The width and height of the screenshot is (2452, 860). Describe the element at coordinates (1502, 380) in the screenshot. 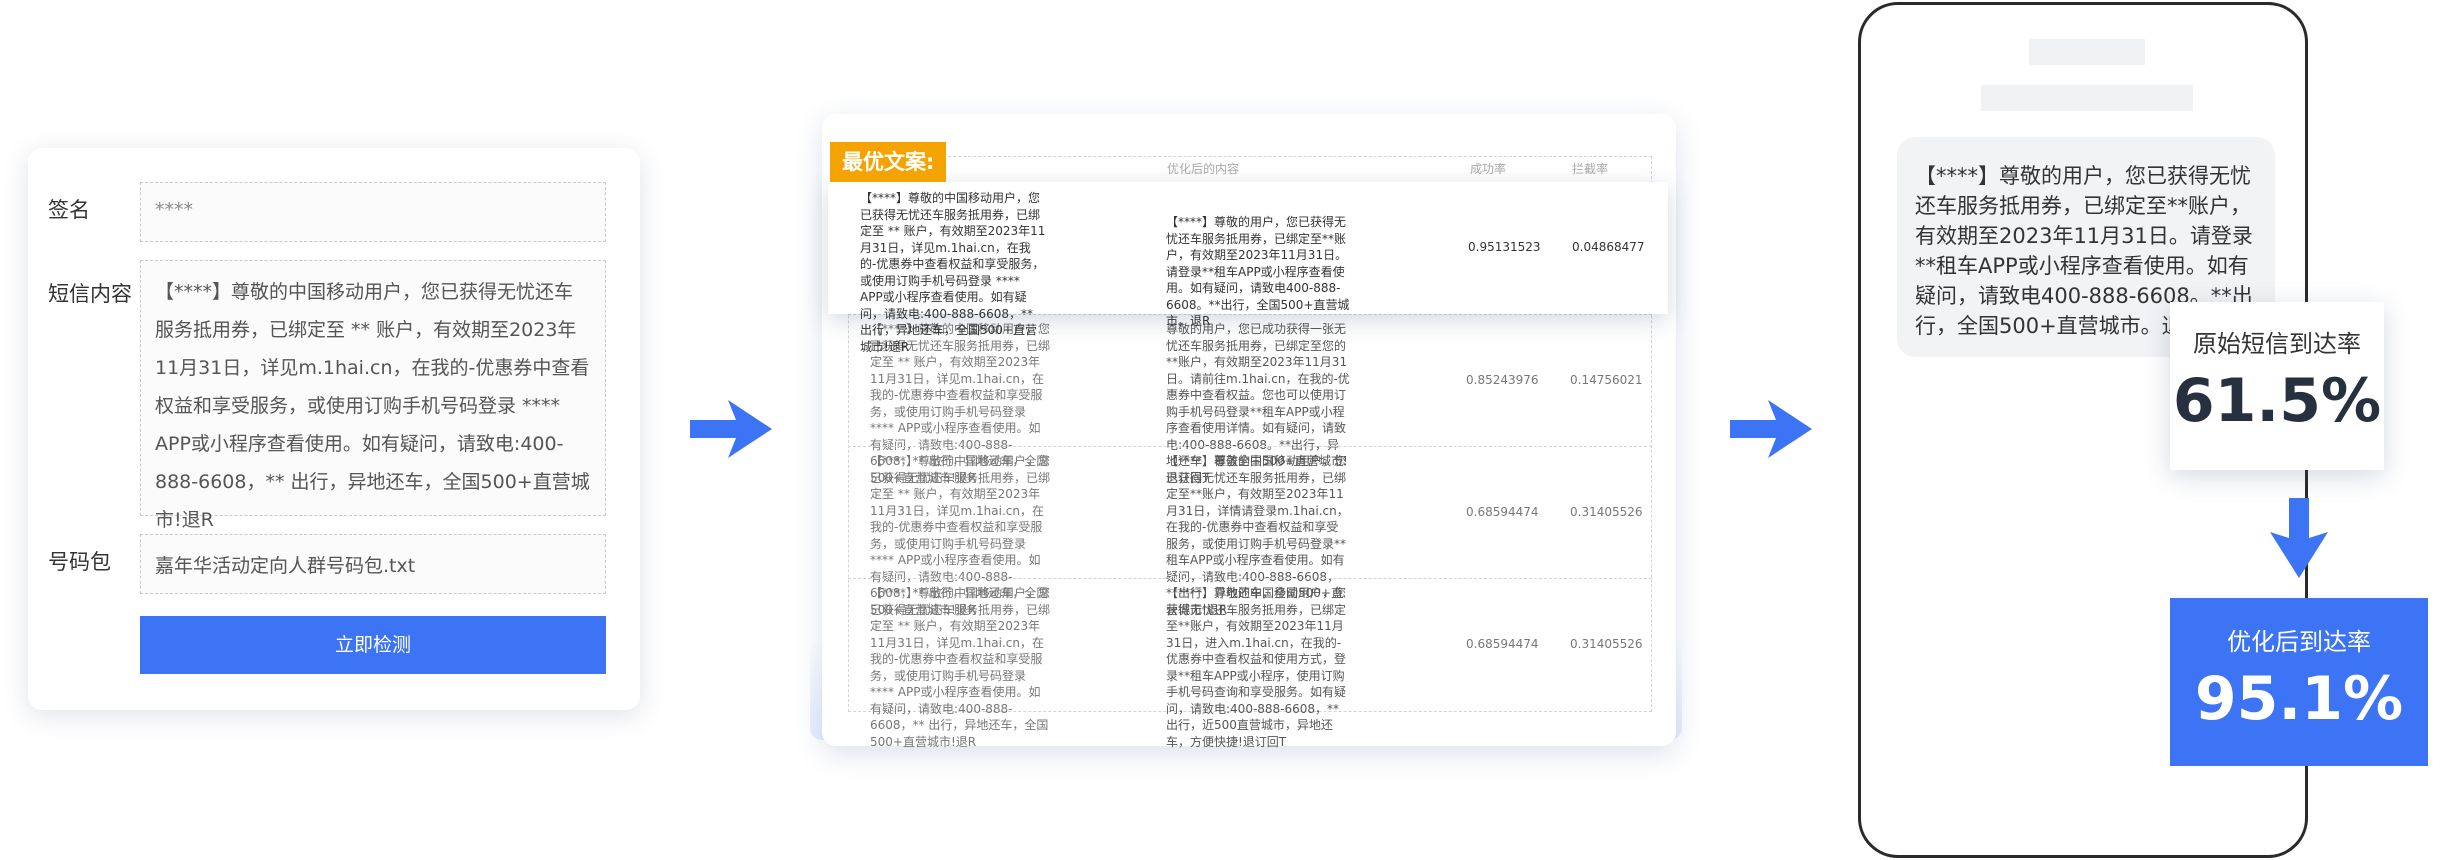

I see `row-success-rate: 0.85243976` at that location.